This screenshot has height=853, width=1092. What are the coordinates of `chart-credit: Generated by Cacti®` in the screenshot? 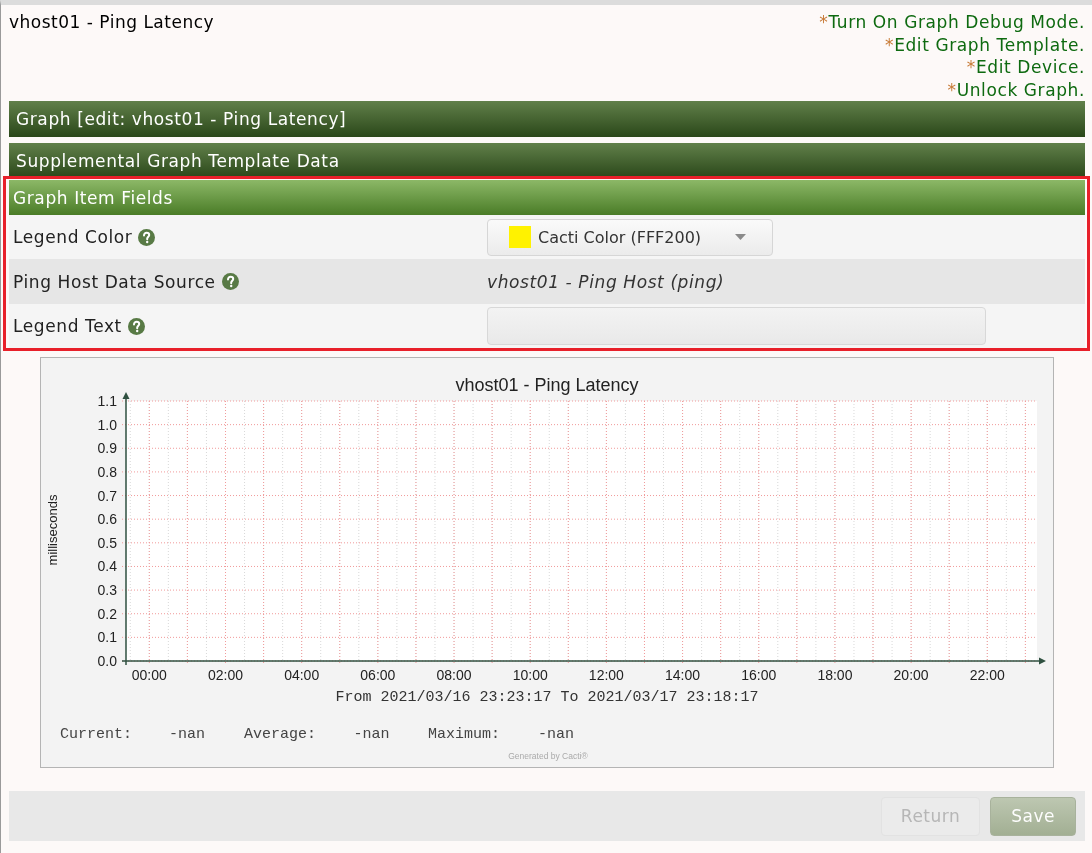 It's located at (548, 756).